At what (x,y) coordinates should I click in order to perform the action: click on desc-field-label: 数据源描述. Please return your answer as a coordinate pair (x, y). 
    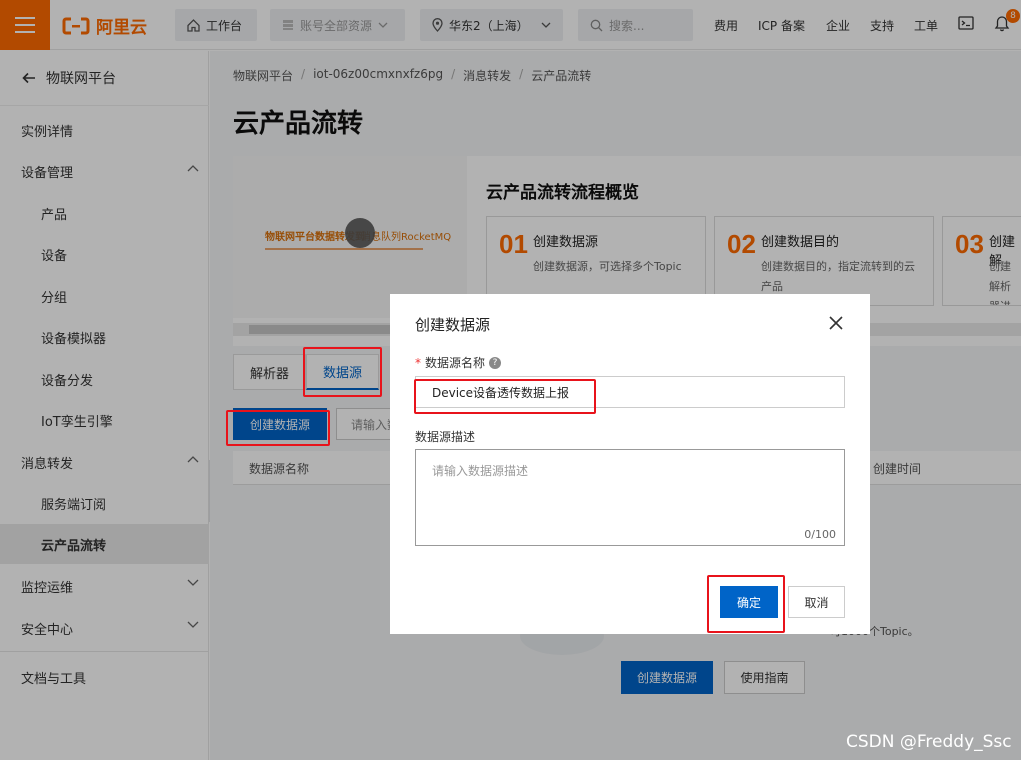
    Looking at the image, I should click on (445, 436).